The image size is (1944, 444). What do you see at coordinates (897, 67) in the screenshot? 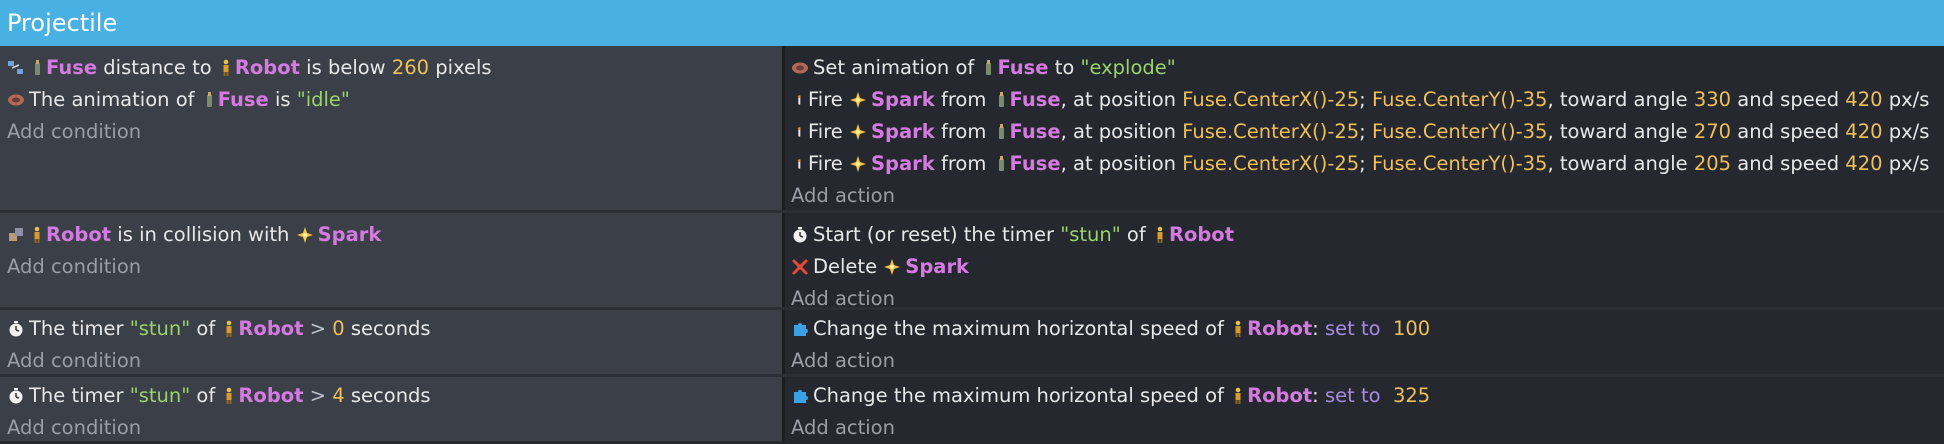
I see `action-text: Set animation of` at bounding box center [897, 67].